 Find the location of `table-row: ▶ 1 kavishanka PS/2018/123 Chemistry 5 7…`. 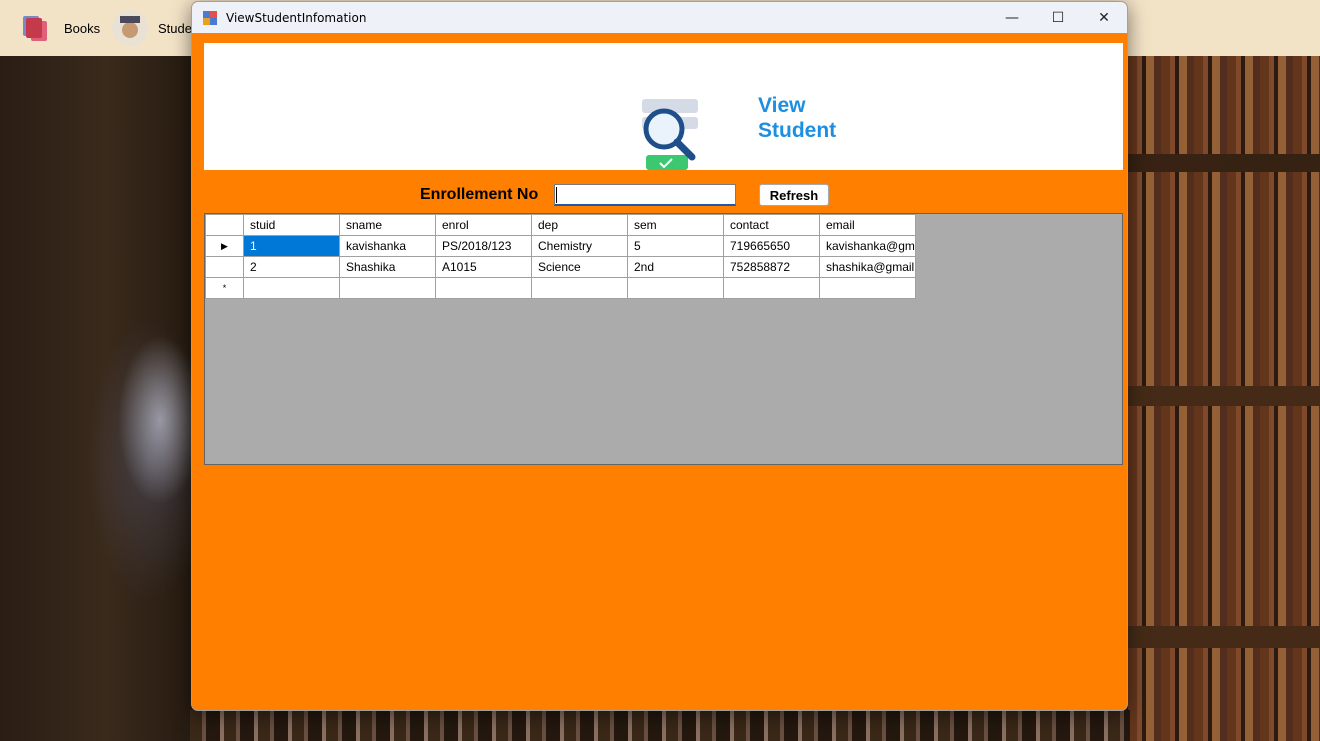

table-row: ▶ 1 kavishanka PS/2018/123 Chemistry 5 7… is located at coordinates (560, 246).